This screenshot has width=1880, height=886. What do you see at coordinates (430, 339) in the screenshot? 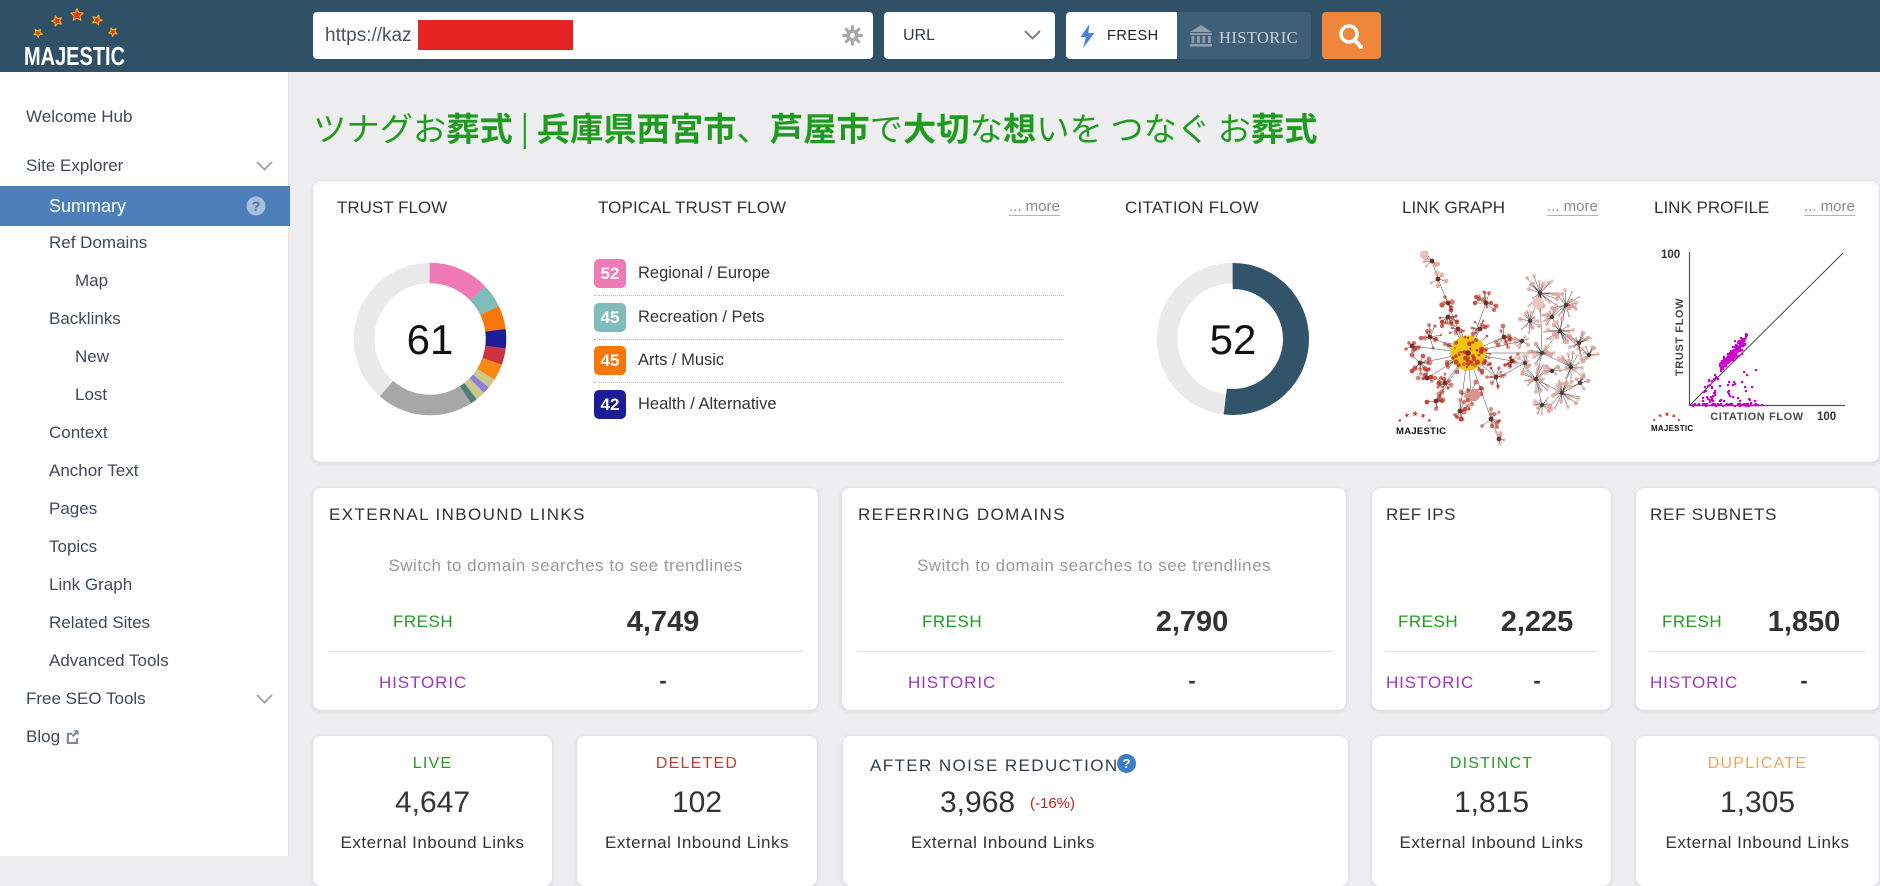
I see `svg-text: 61` at bounding box center [430, 339].